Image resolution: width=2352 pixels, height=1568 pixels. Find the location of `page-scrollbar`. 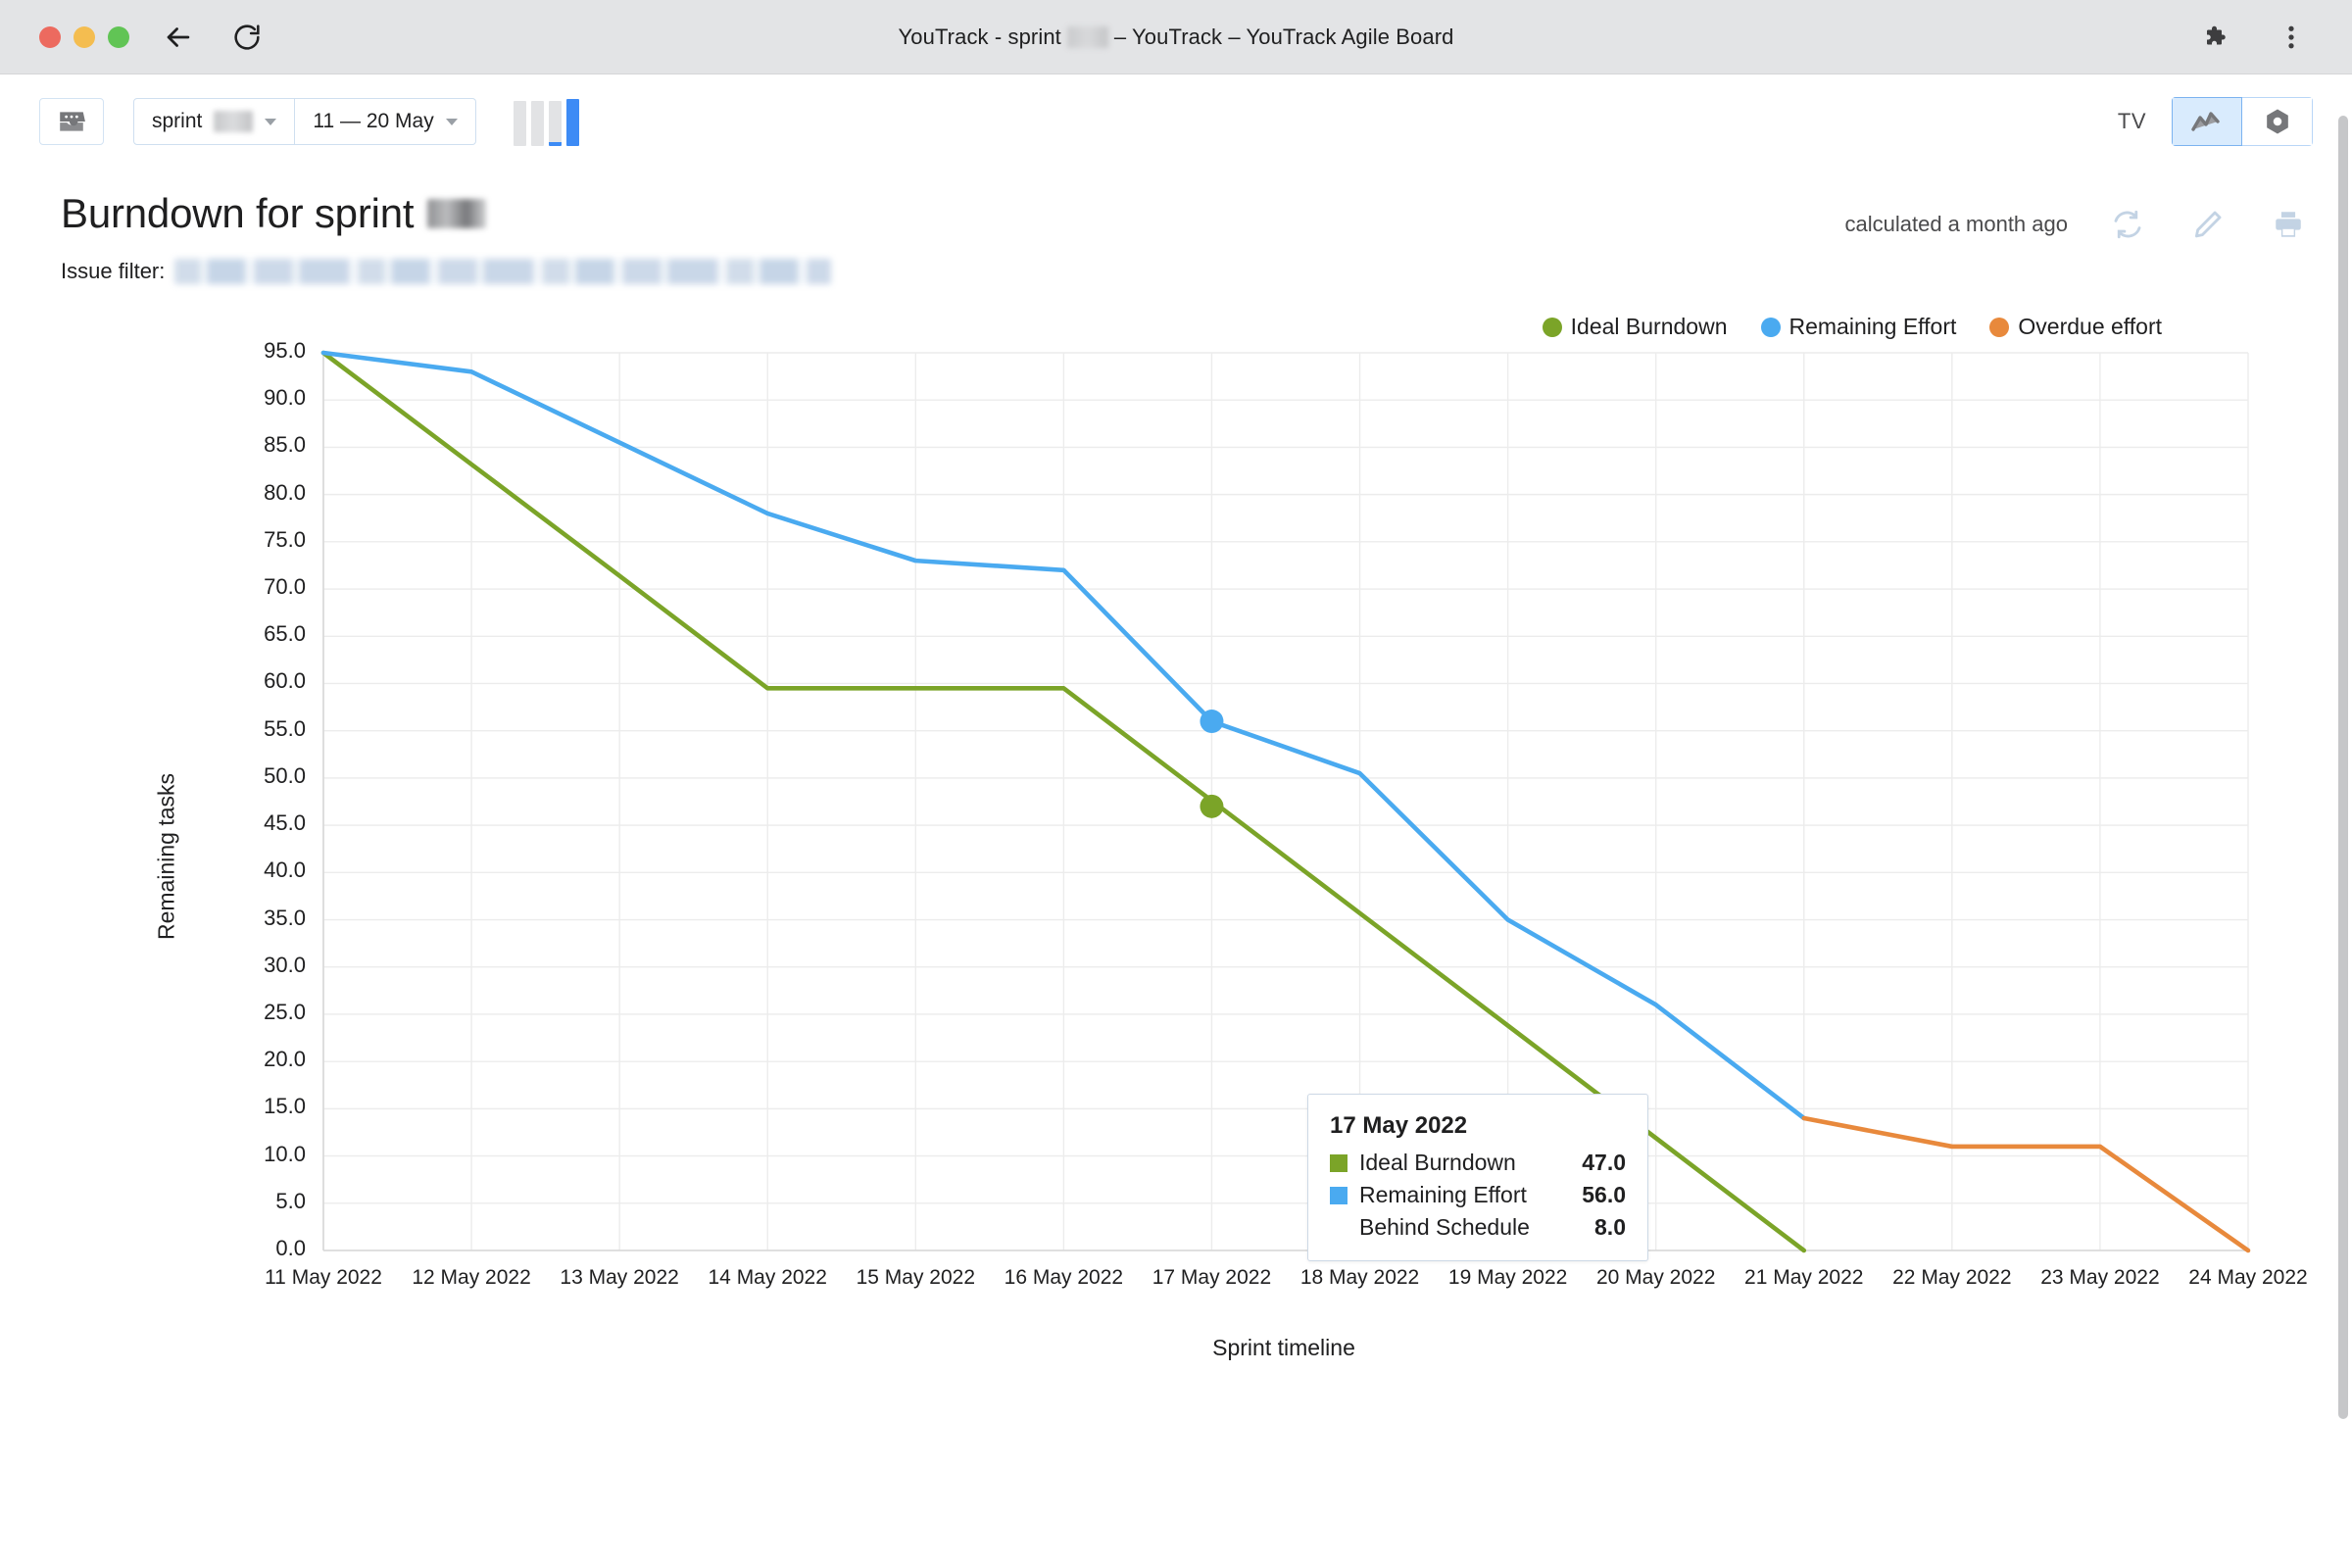

page-scrollbar is located at coordinates (2343, 811).